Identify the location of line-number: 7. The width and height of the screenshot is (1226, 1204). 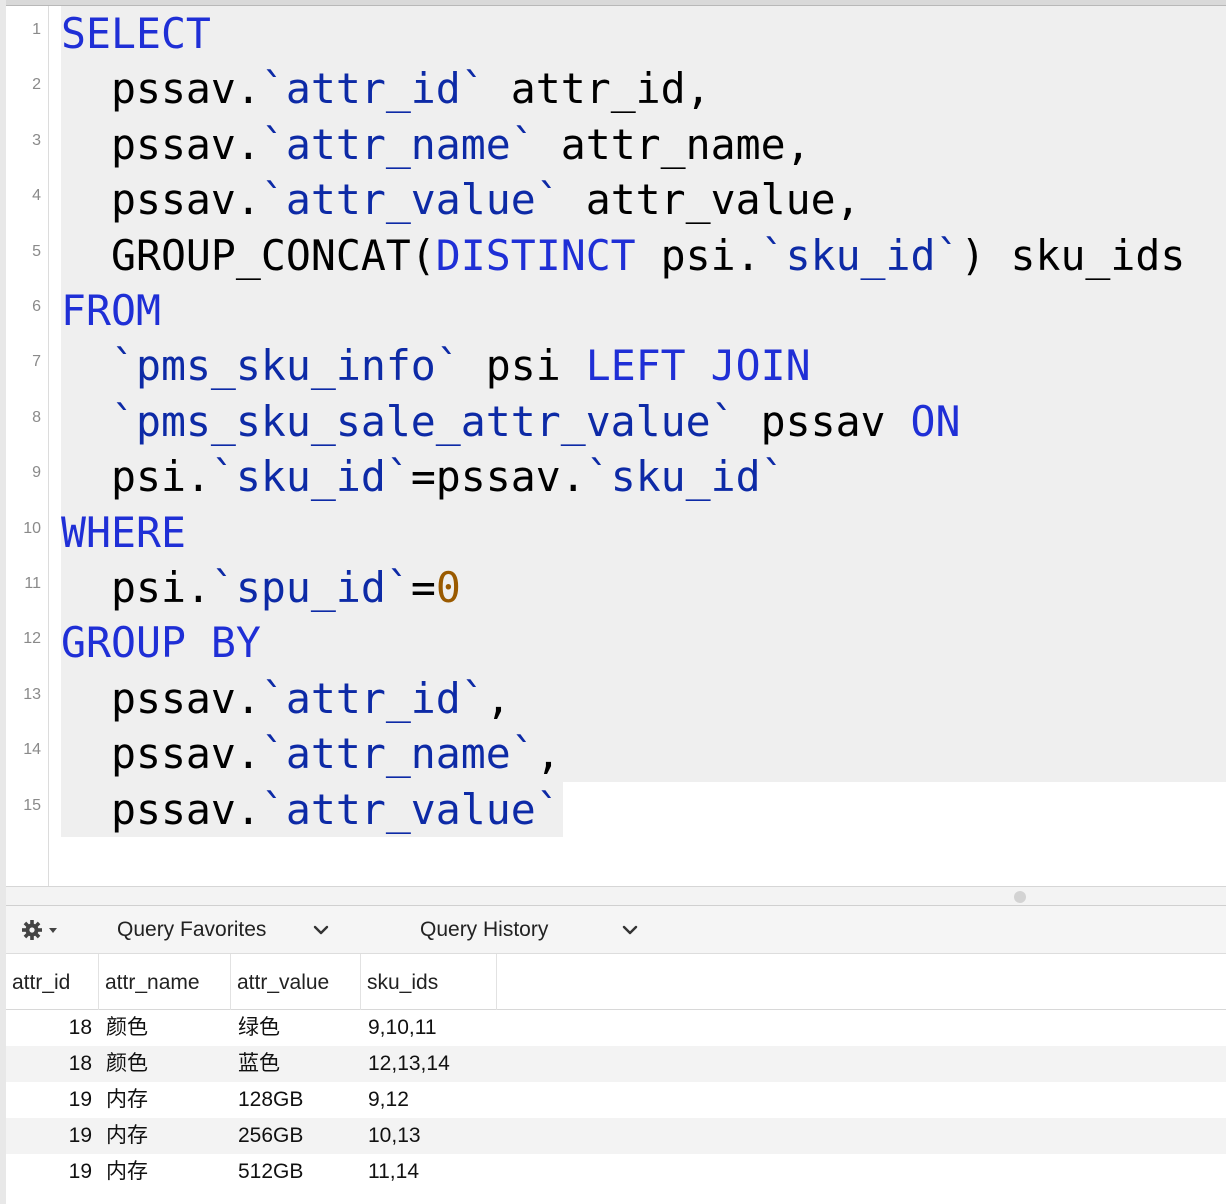
(36, 362).